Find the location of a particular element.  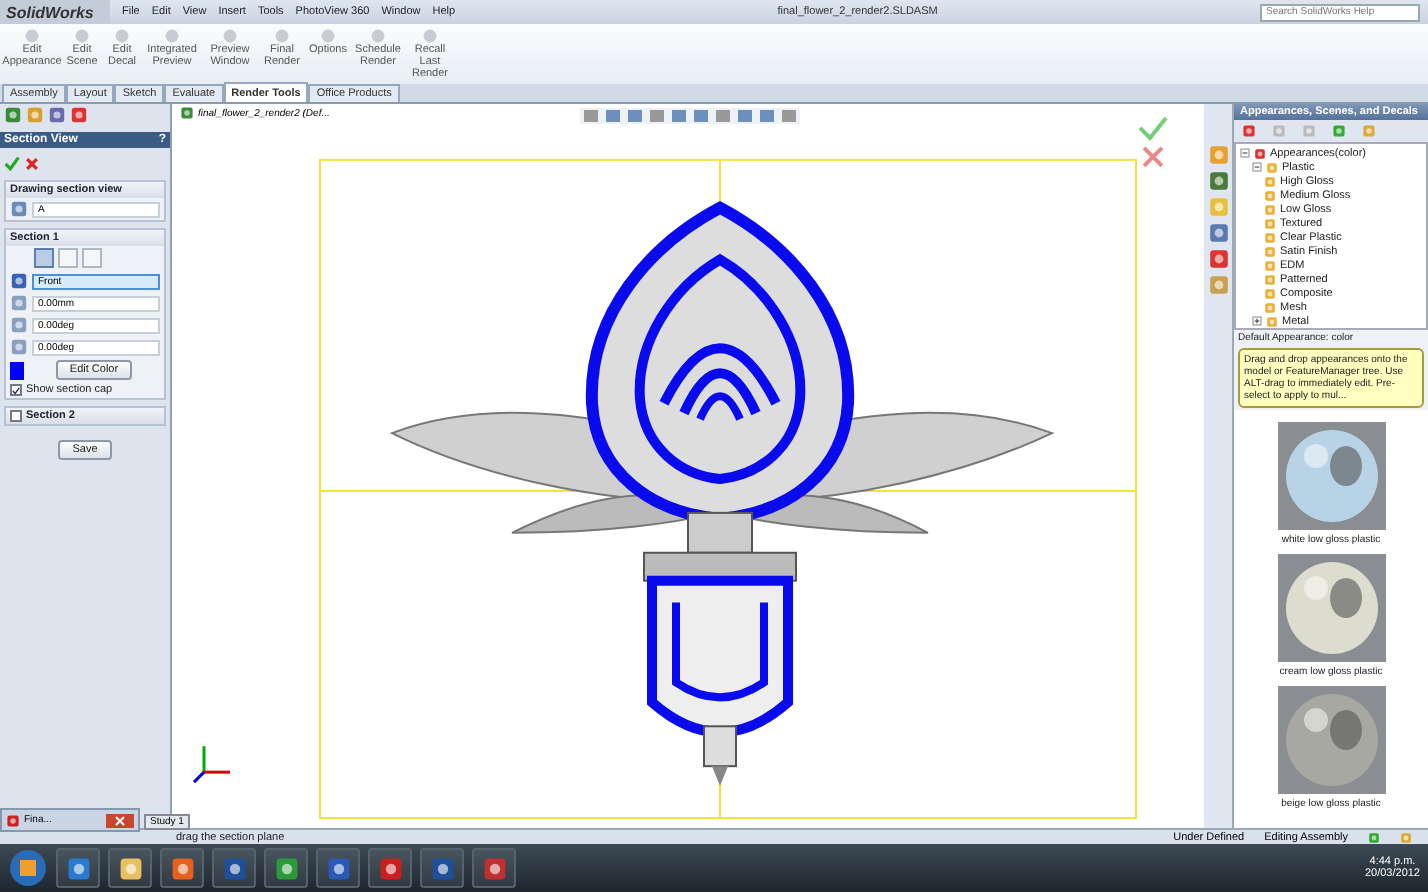

axis-triad-icon is located at coordinates (211, 765).